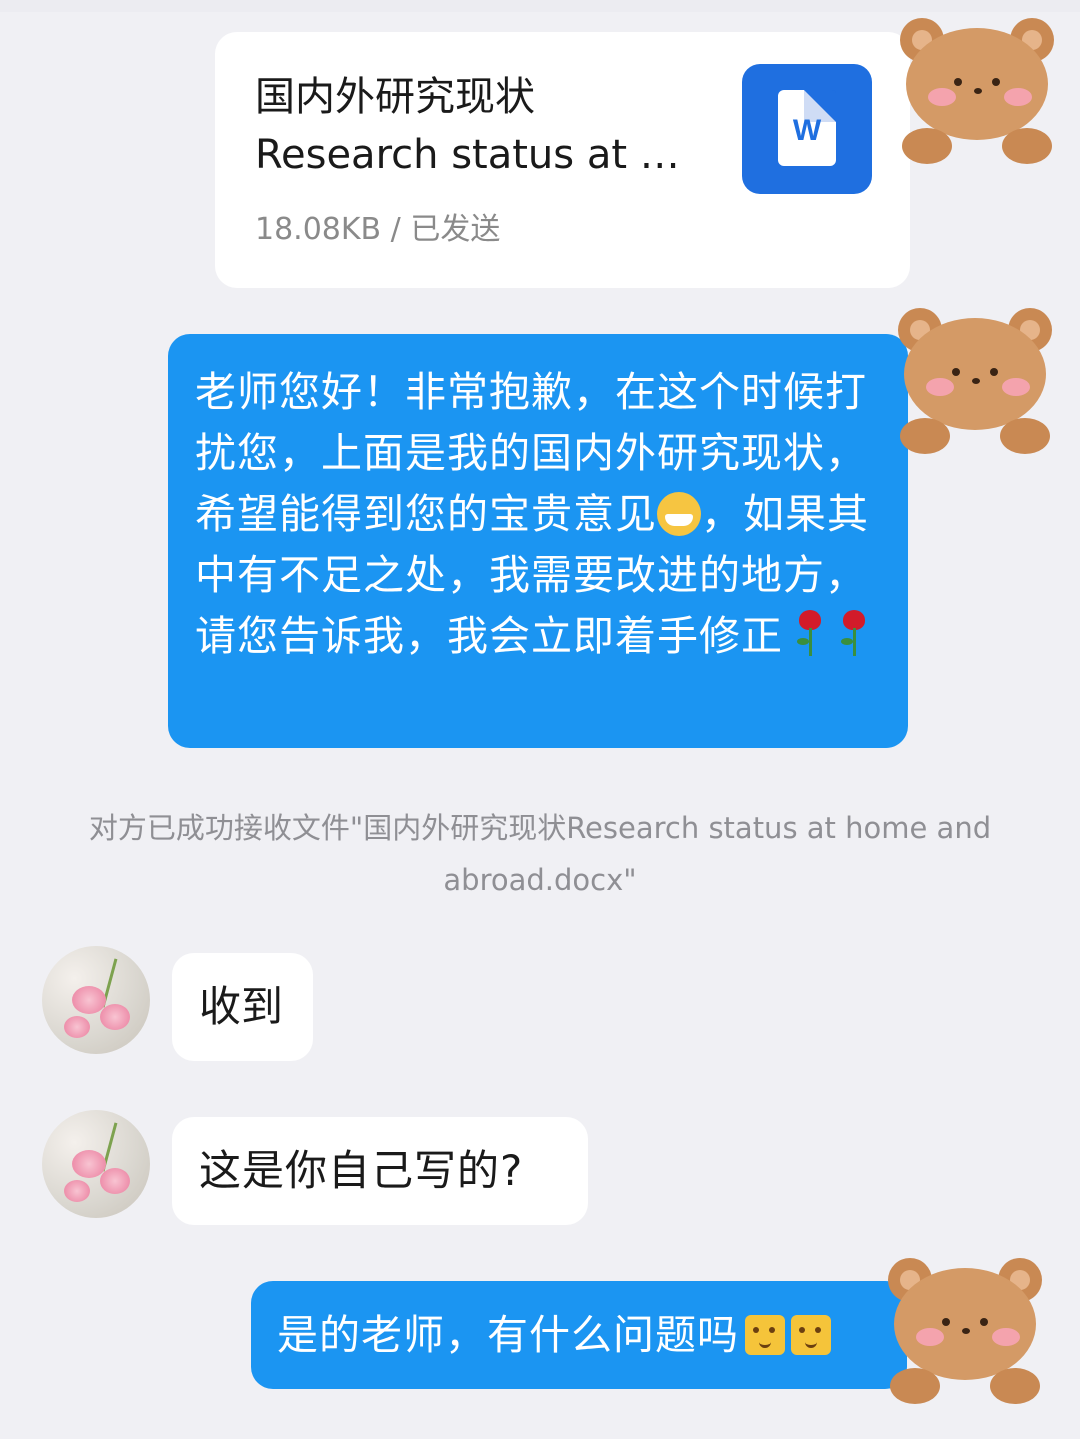 The width and height of the screenshot is (1080, 1439). What do you see at coordinates (395, 97) in the screenshot?
I see `file-title-line1: 国内外研究现状` at bounding box center [395, 97].